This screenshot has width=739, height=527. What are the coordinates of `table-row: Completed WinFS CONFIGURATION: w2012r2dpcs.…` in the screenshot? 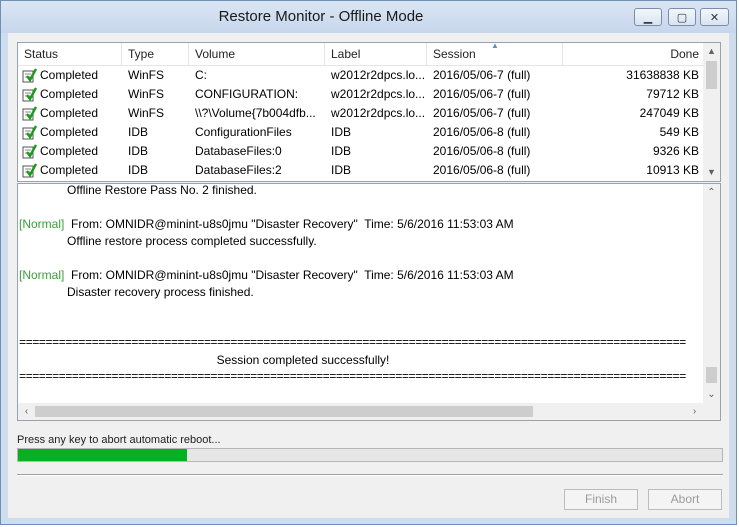 It's located at (361, 94).